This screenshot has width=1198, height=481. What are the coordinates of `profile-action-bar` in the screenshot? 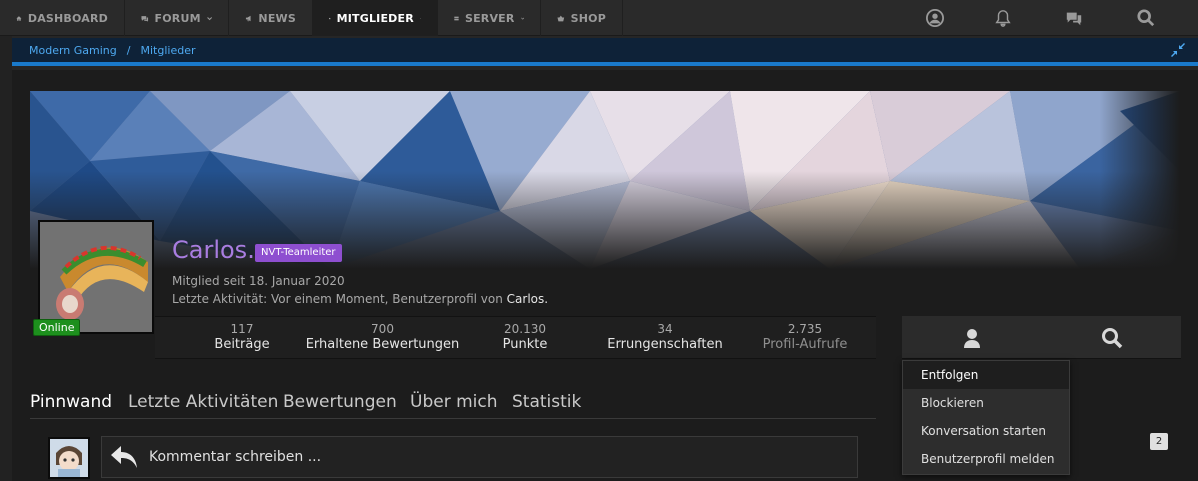 It's located at (1041, 337).